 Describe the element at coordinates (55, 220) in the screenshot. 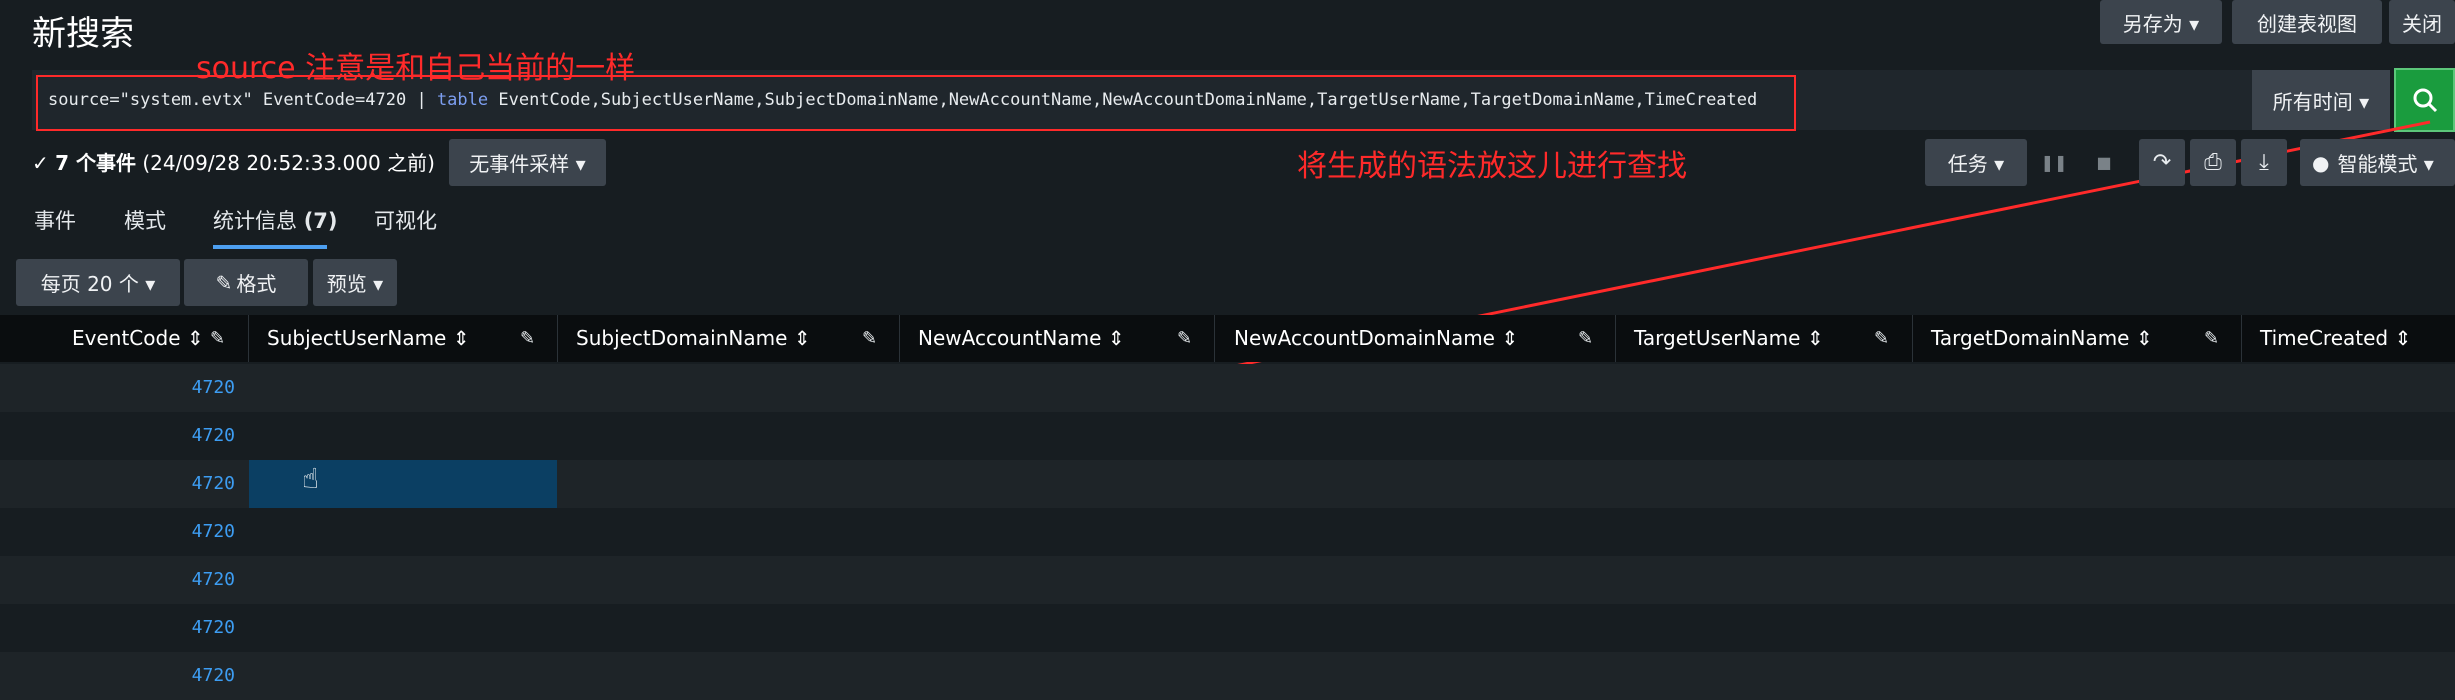

I see `tab-events: 事件` at that location.